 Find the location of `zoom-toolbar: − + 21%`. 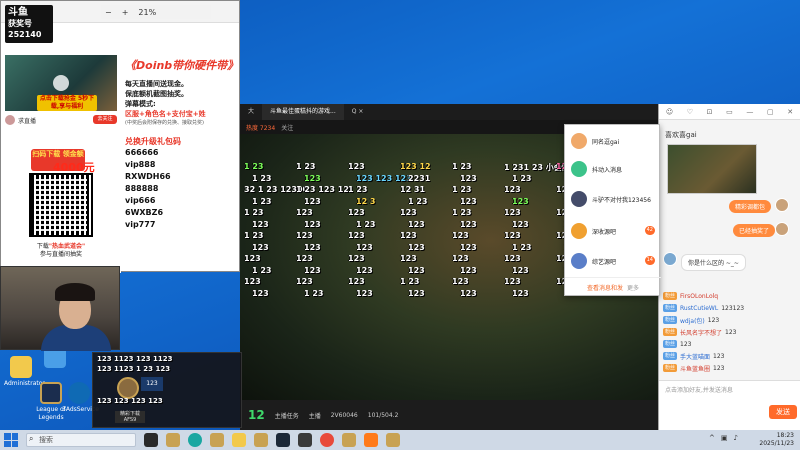

zoom-toolbar: − + 21% is located at coordinates (156, 12).